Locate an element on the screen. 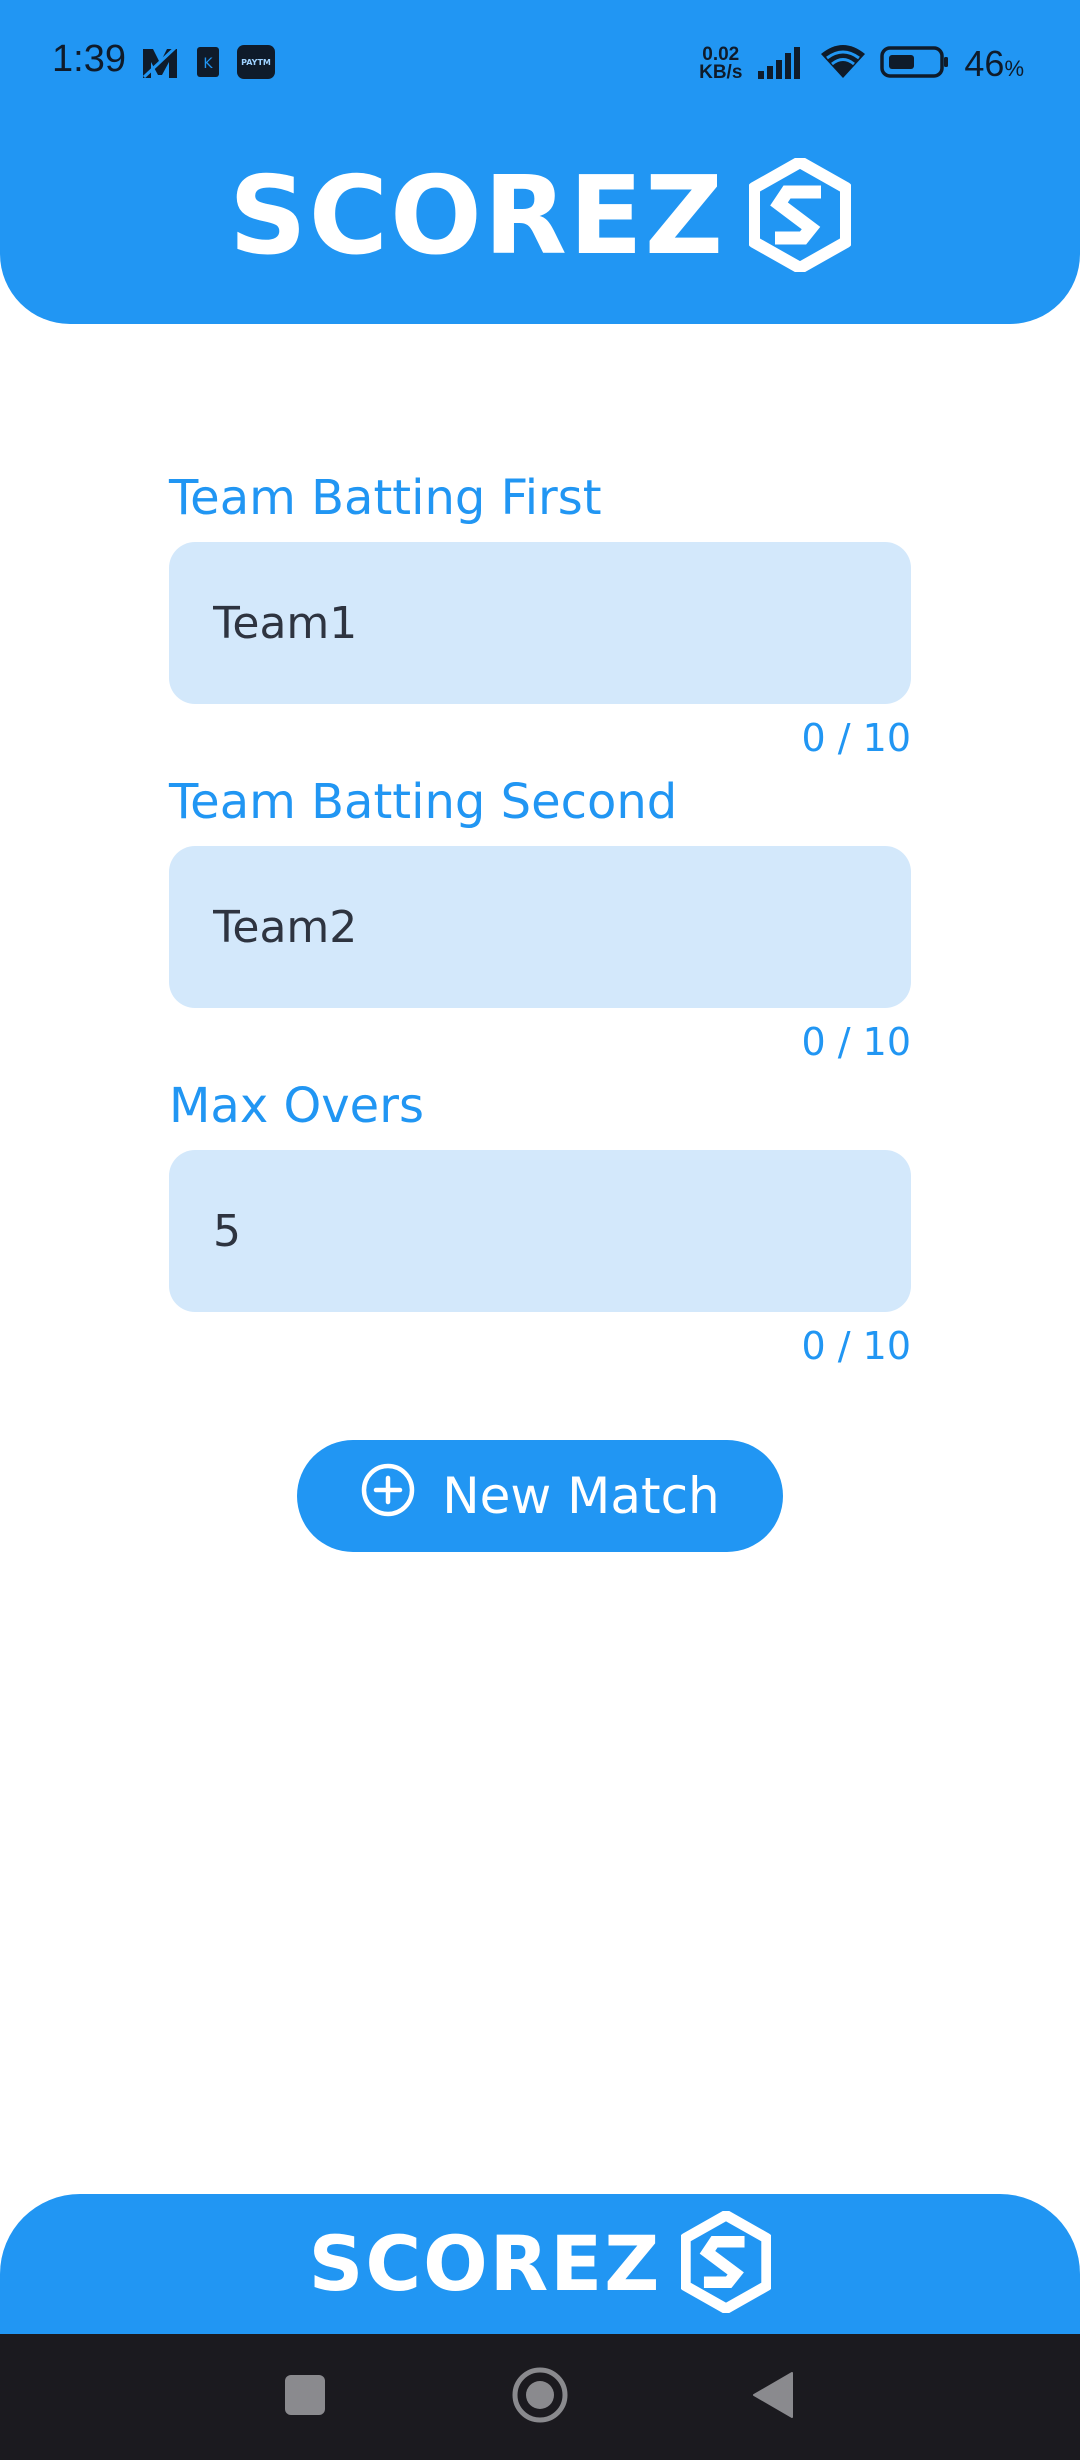 This screenshot has width=1080, height=2460. brand-title: SCOREZ is located at coordinates (477, 216).